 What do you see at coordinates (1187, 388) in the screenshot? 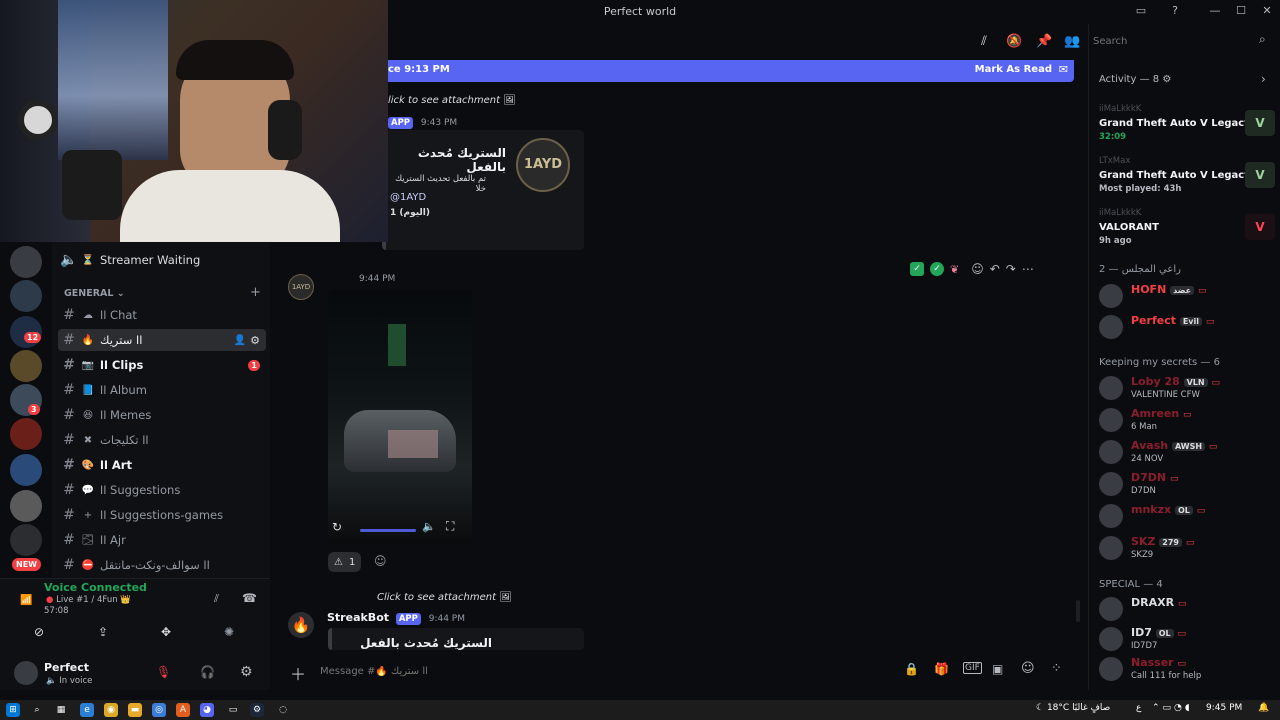
I see `member-item: Loby 28 VLN ▭ VALENTINE CFW` at bounding box center [1187, 388].